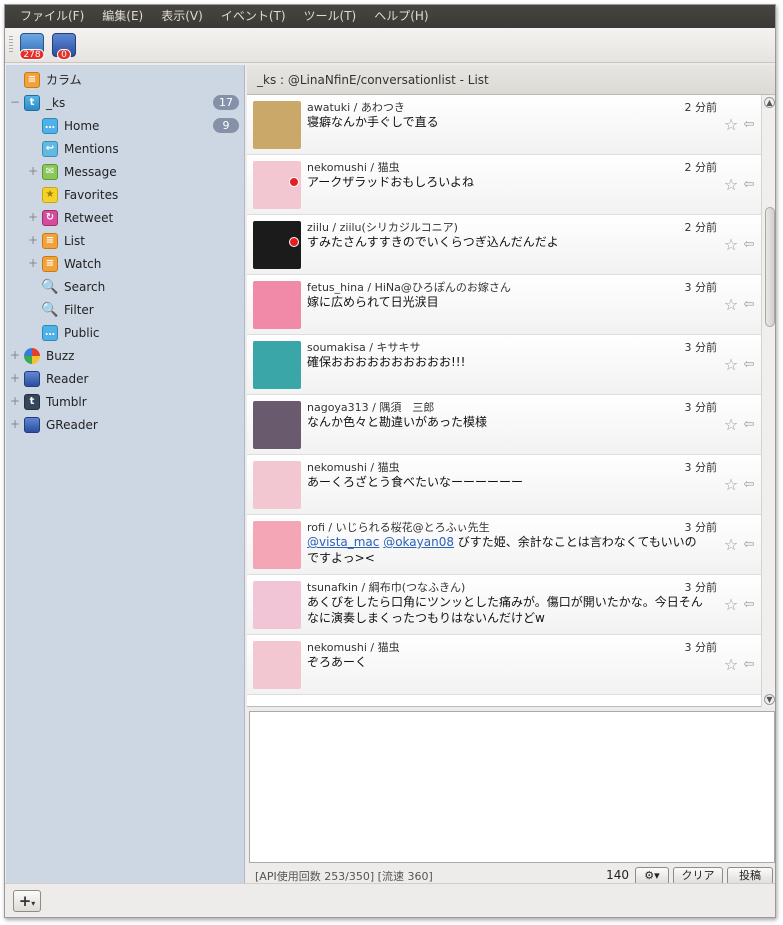 This screenshot has width=783, height=925. Describe the element at coordinates (382, 227) in the screenshot. I see `tweet-user-name: ziilu / ziilu(シリカジルコニア)` at that location.